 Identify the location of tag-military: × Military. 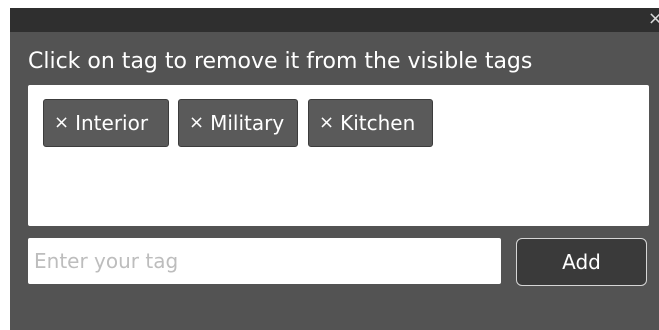
(238, 123).